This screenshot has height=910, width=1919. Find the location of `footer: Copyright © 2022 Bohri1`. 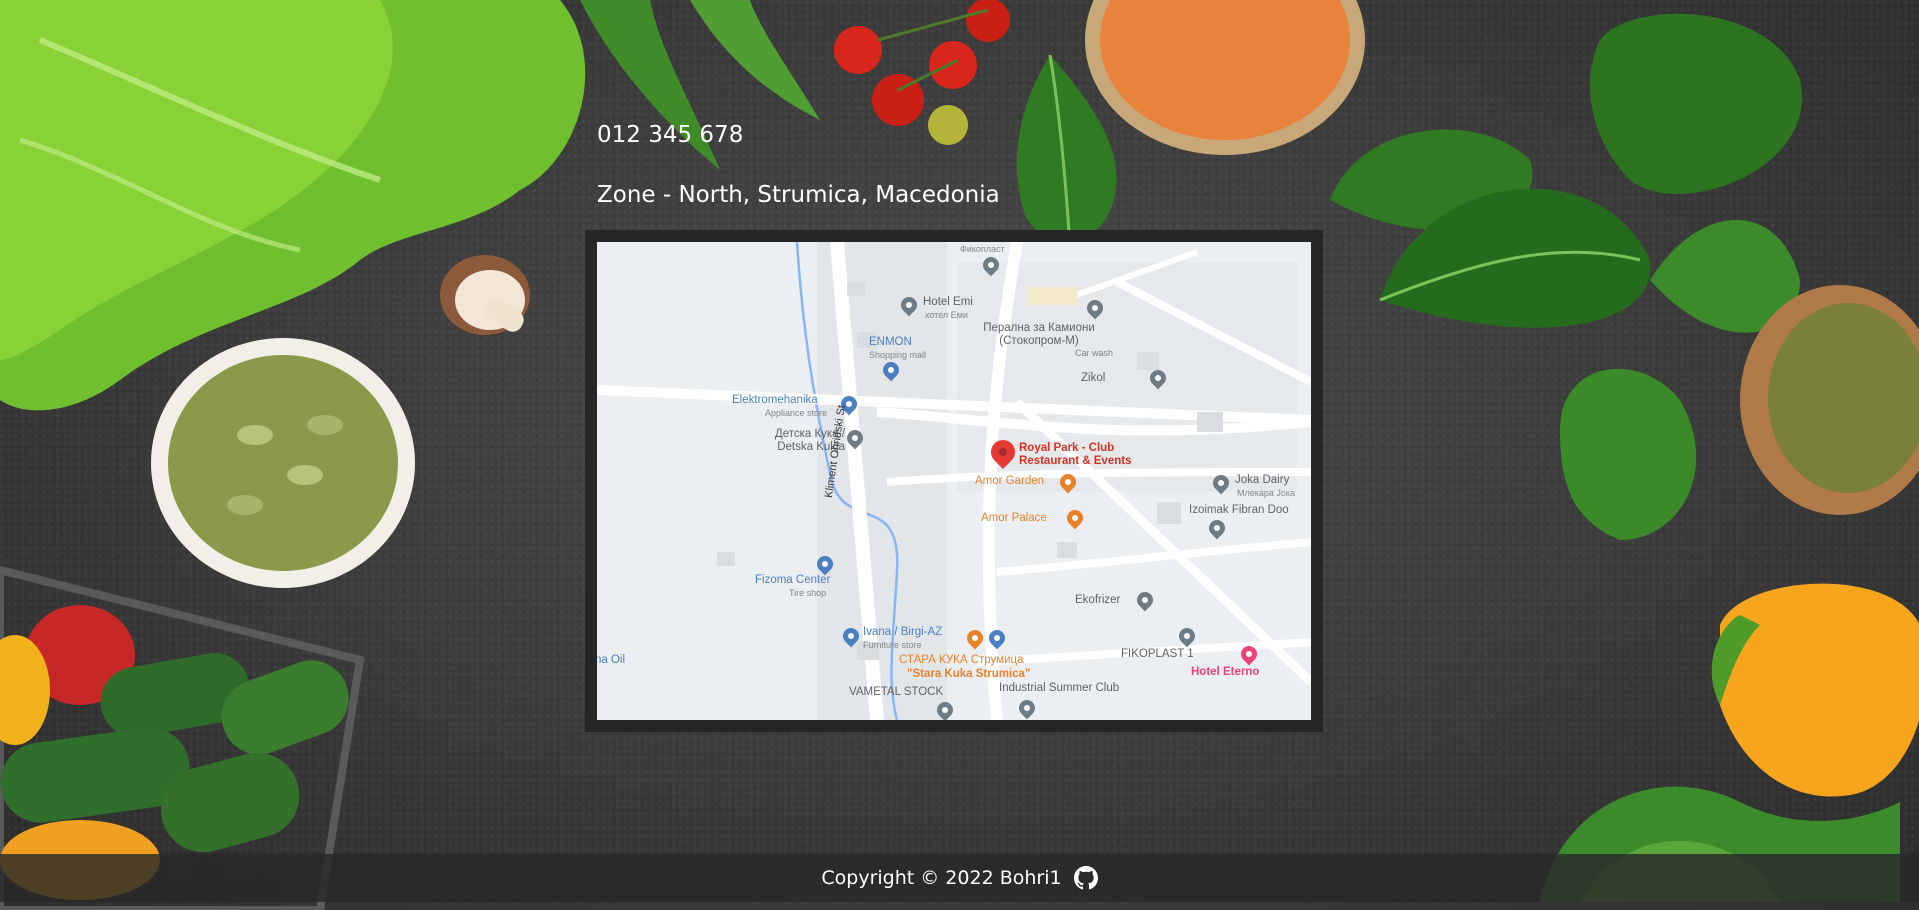

footer: Copyright © 2022 Bohri1 is located at coordinates (959, 878).